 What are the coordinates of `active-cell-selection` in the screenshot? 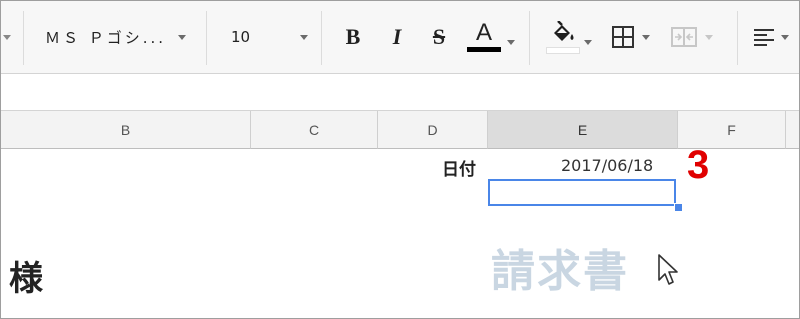 It's located at (582, 192).